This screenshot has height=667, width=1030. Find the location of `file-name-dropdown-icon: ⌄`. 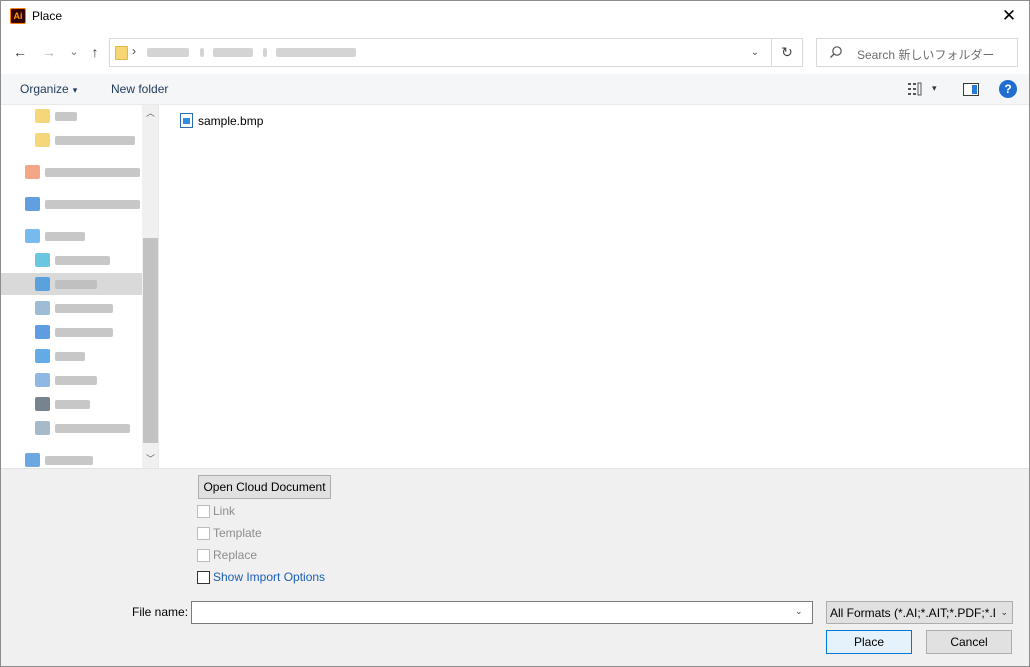

file-name-dropdown-icon: ⌄ is located at coordinates (799, 611).